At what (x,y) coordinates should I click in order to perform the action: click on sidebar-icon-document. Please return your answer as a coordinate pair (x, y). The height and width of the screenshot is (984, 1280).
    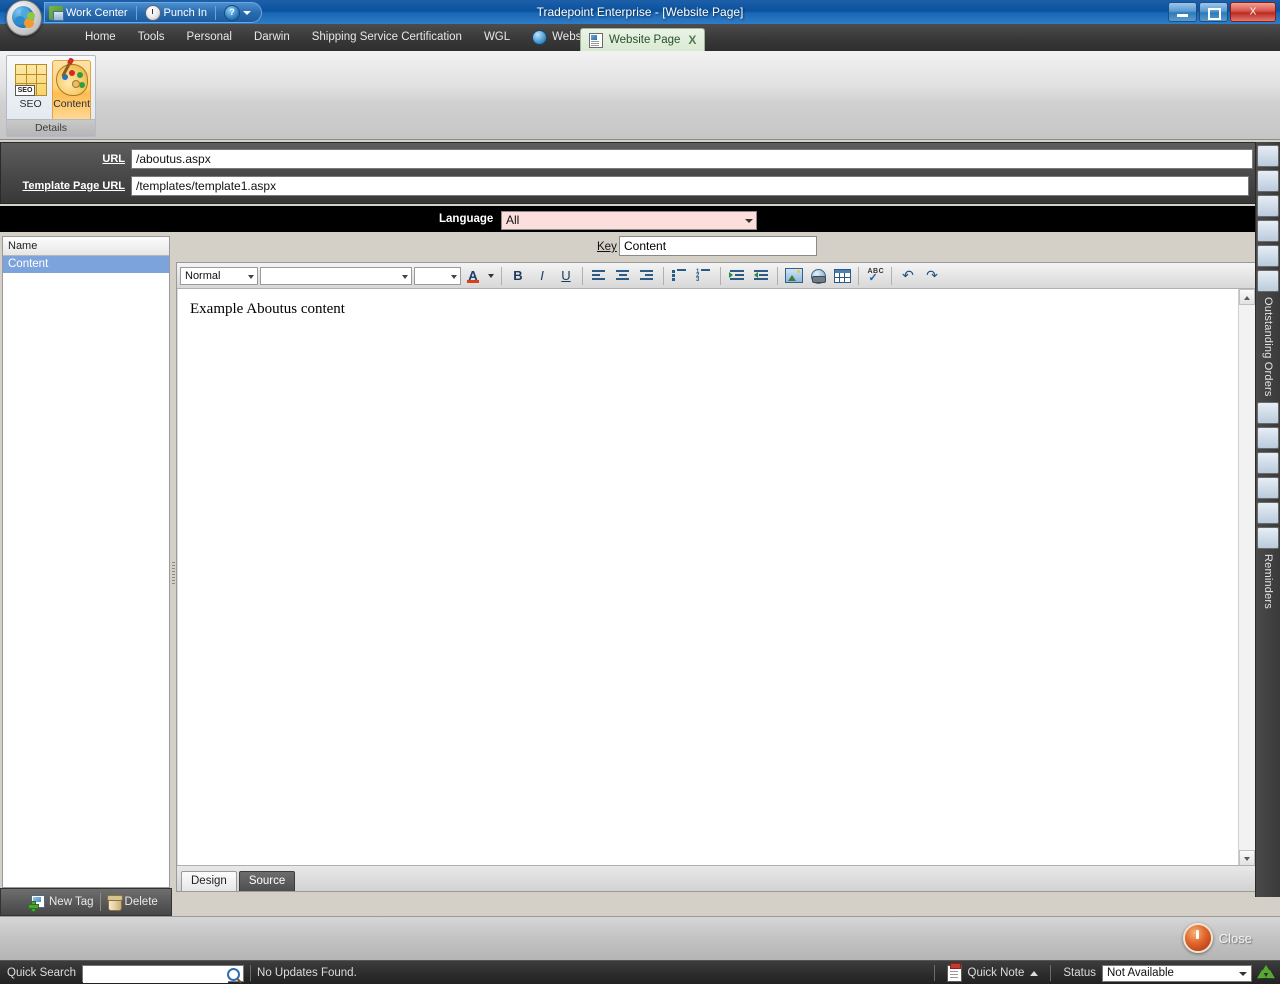
    Looking at the image, I should click on (1268, 412).